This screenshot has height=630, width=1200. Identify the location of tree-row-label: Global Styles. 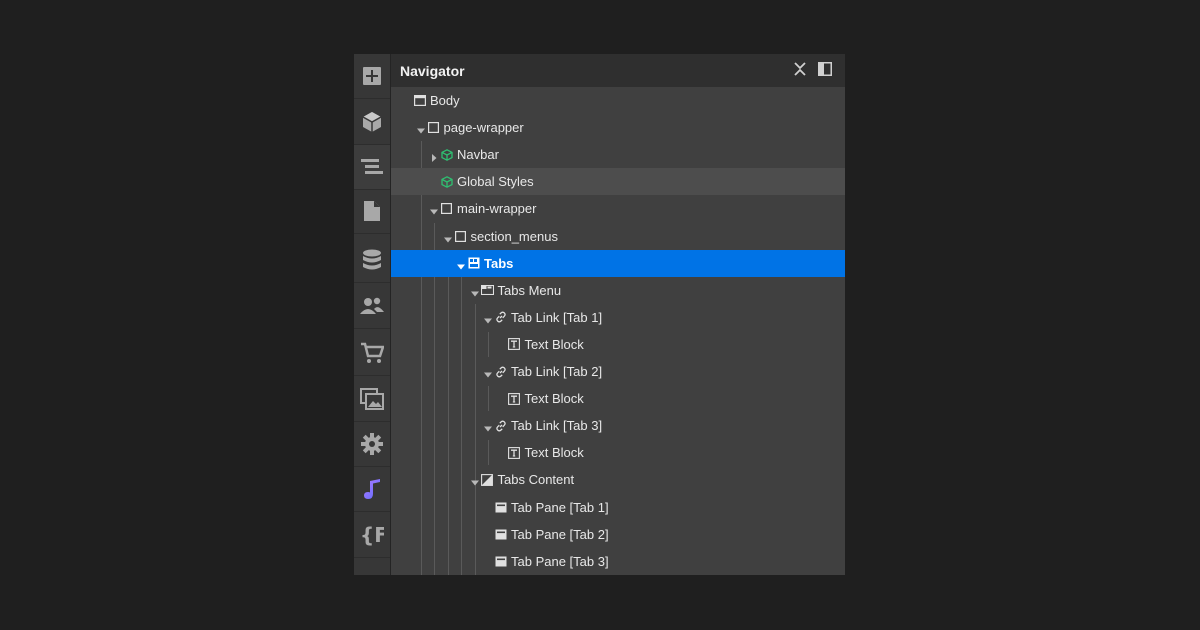
(495, 182).